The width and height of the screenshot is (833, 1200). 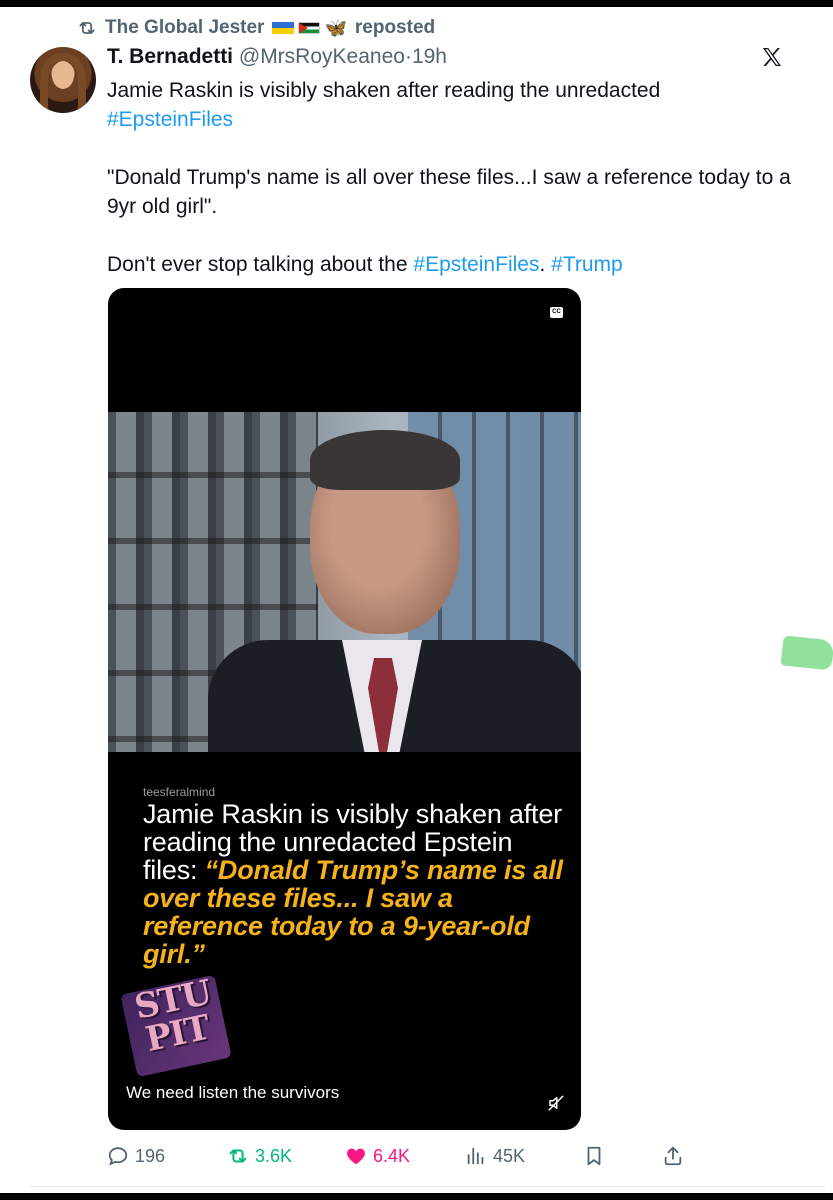 What do you see at coordinates (475, 1156) in the screenshot?
I see `views-chart-icon` at bounding box center [475, 1156].